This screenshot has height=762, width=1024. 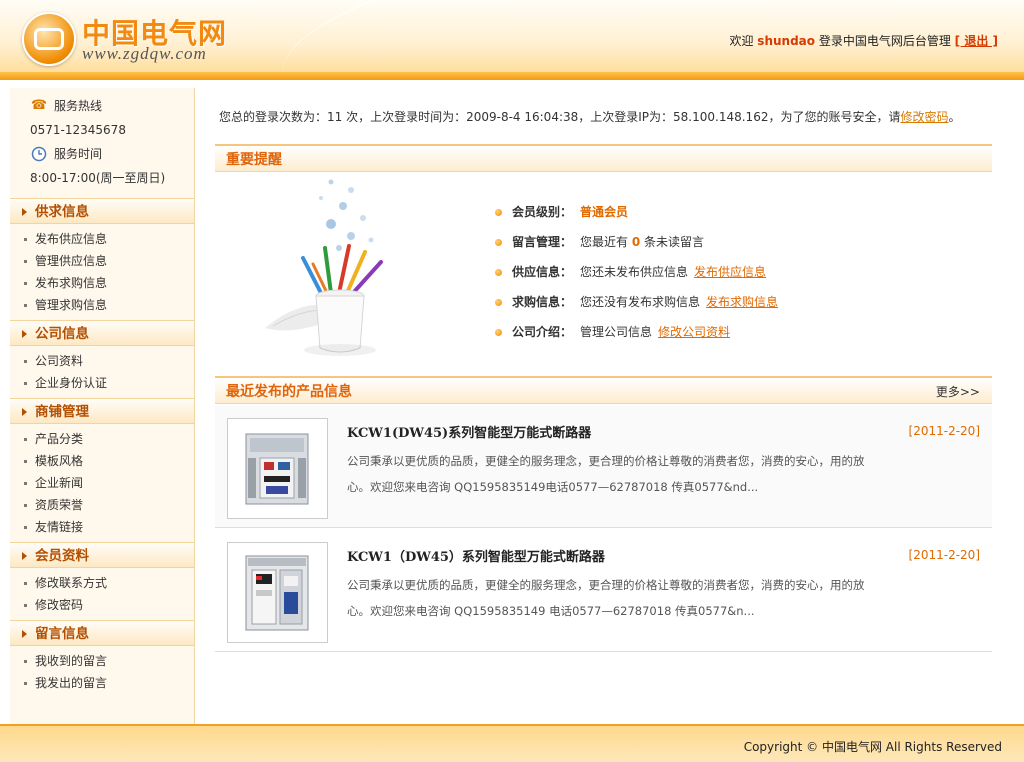 I want to click on more-products-link: 更多>>, so click(x=958, y=392).